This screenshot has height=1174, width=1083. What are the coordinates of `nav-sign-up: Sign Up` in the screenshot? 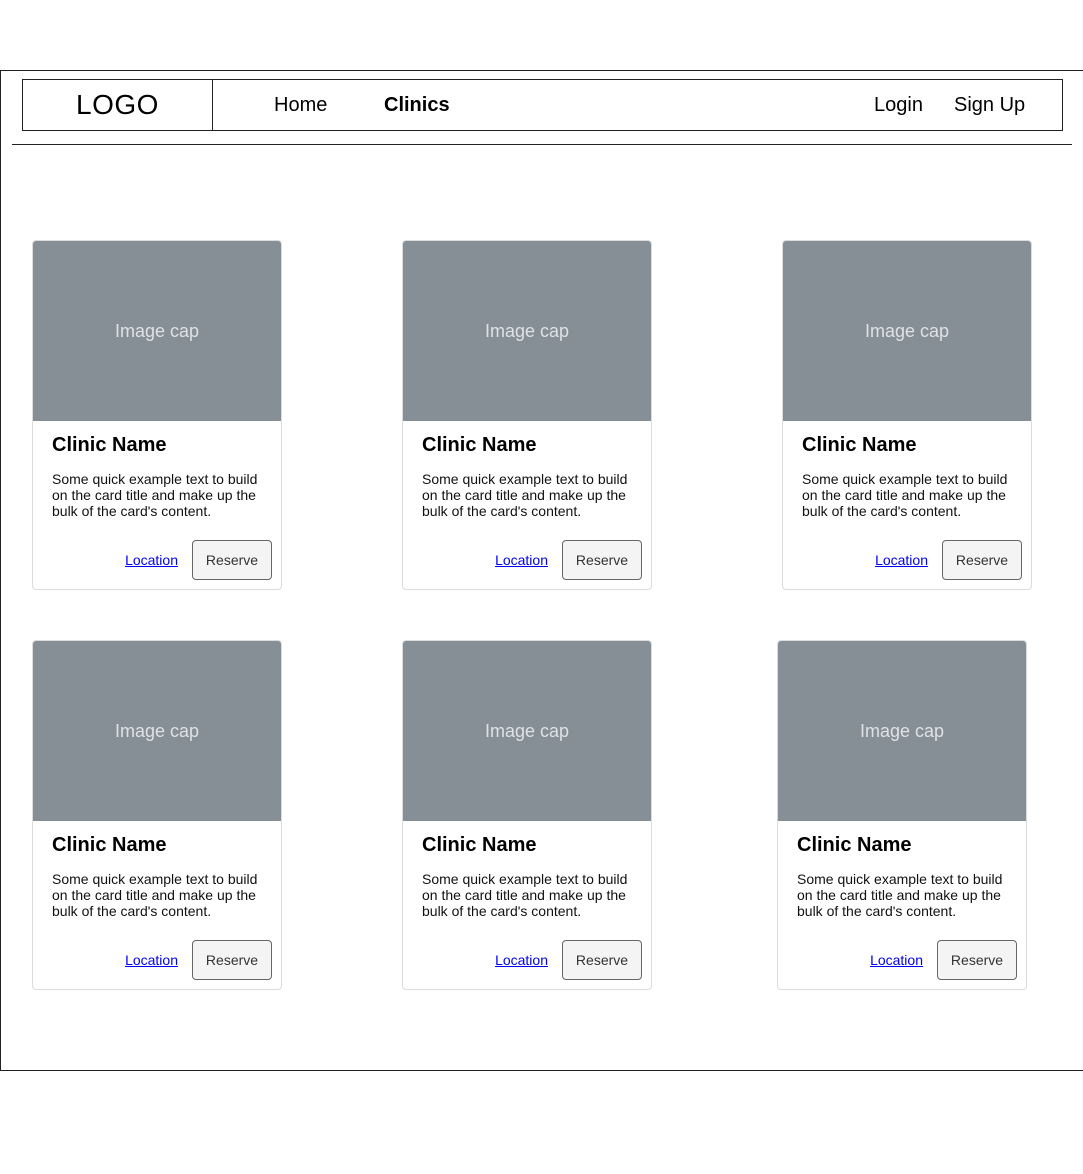 It's located at (989, 105).